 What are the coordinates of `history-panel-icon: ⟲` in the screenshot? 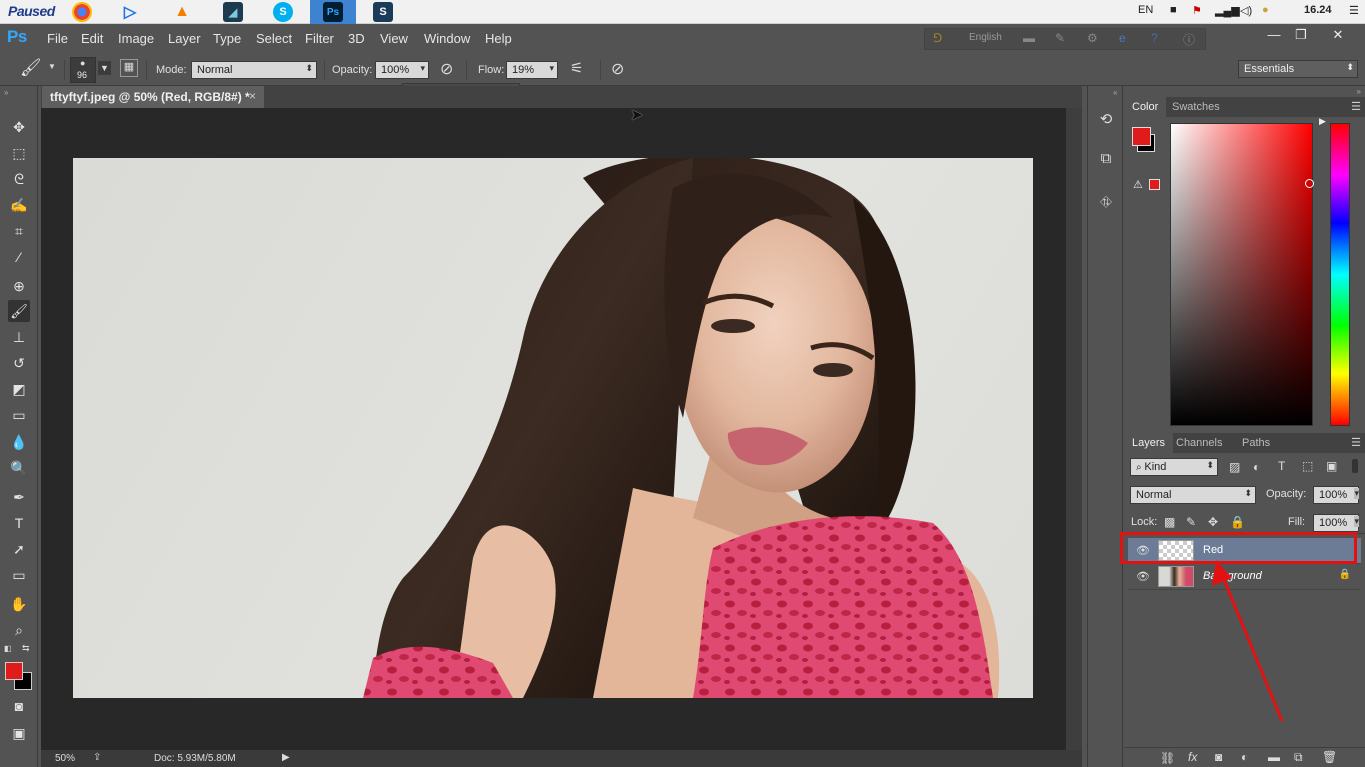 It's located at (1106, 121).